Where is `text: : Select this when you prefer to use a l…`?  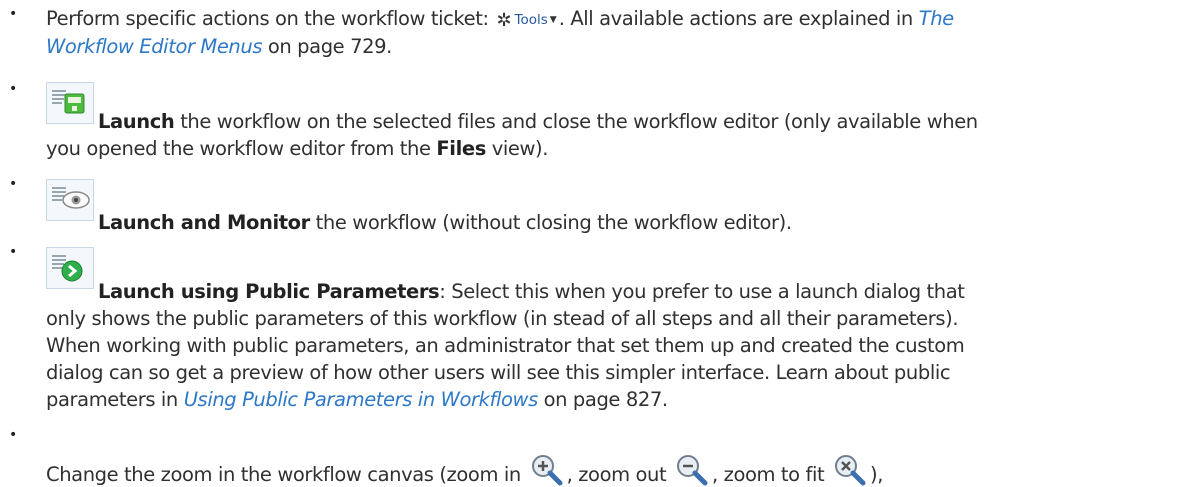 text: : Select this when you prefer to use a l… is located at coordinates (702, 291).